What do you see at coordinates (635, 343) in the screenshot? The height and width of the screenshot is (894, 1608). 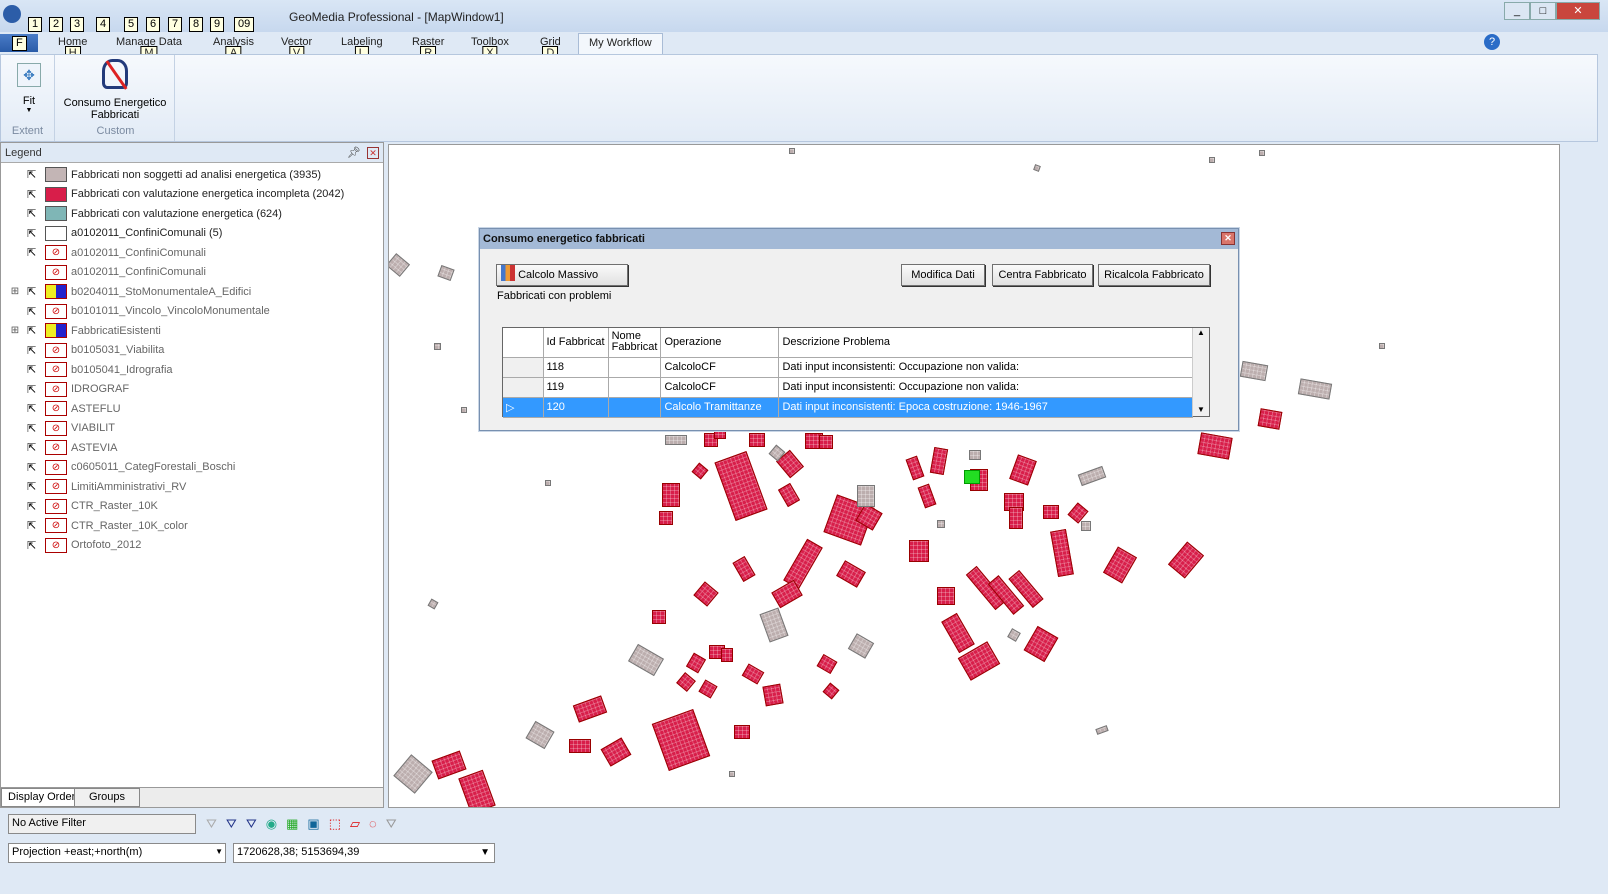 I see `col-nome: Nome Fabbricat` at bounding box center [635, 343].